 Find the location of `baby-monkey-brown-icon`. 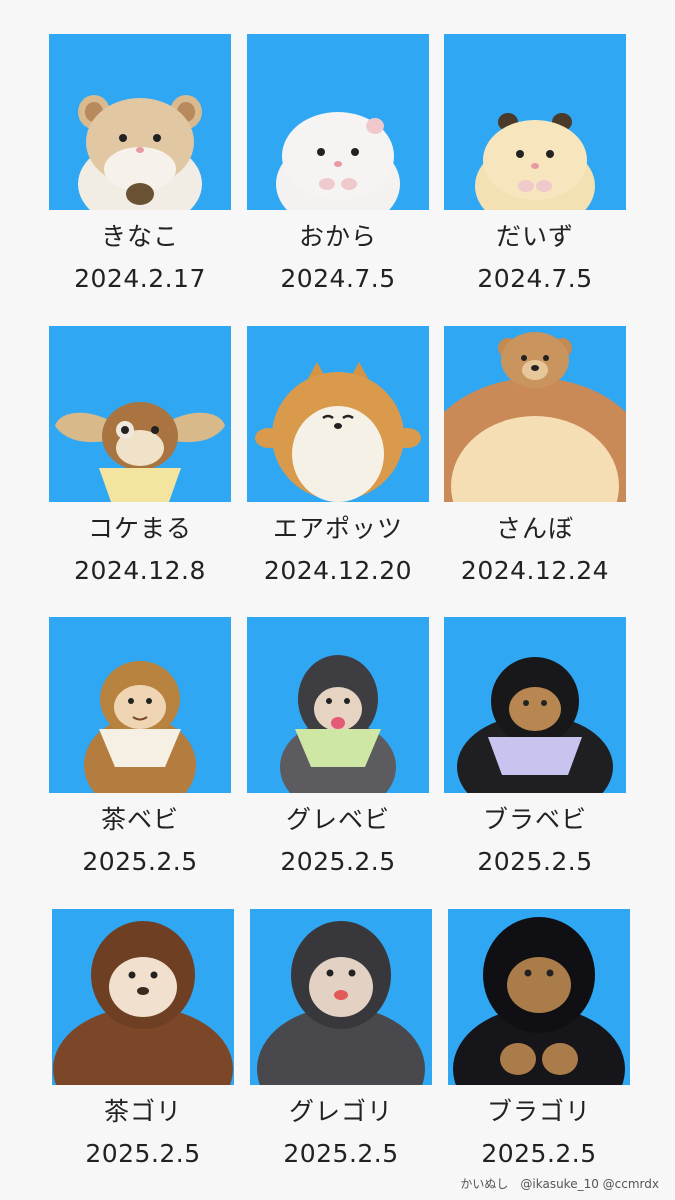

baby-monkey-brown-icon is located at coordinates (140, 727).